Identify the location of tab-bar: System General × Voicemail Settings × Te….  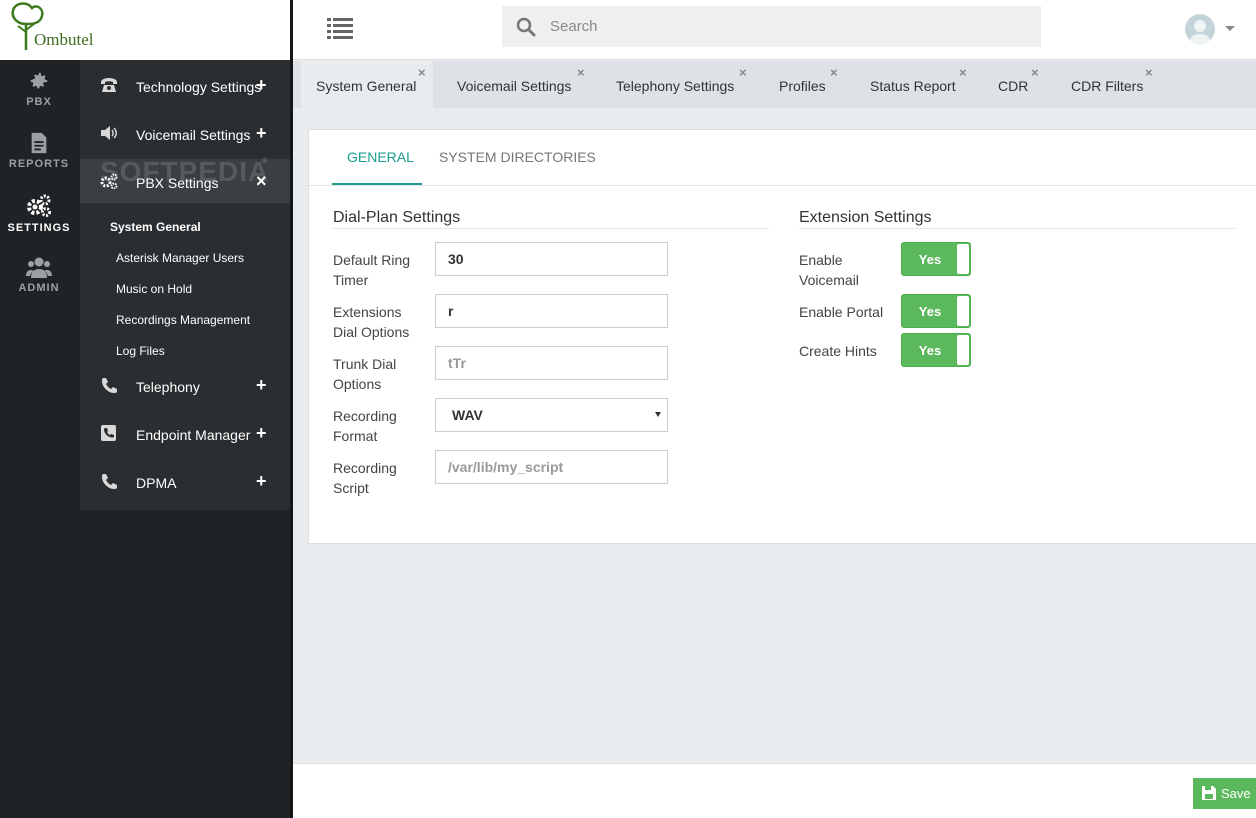
(774, 84).